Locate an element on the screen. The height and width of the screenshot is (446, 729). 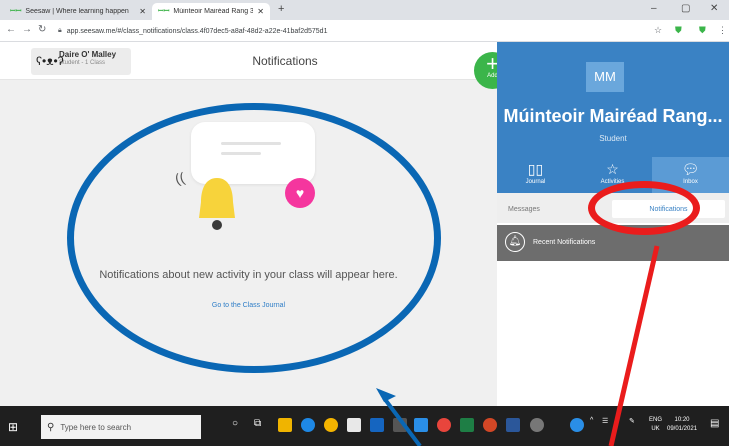
user-switcher: ʕ•ᴥ•ʔ Daire O' Malley Student - 1 Class is located at coordinates (81, 61).